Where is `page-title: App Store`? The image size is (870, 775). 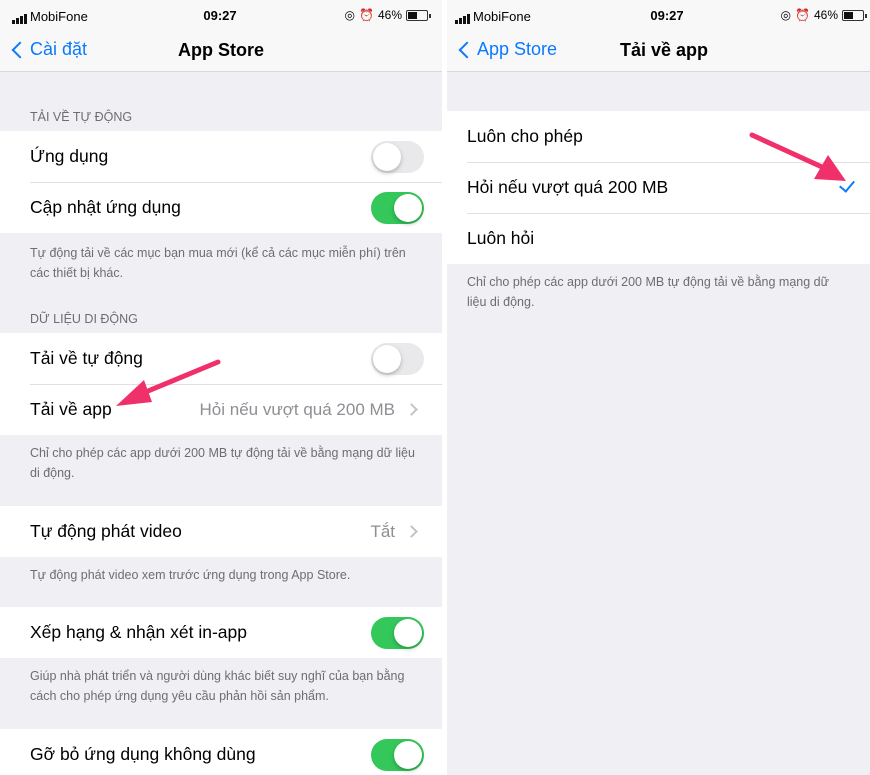 page-title: App Store is located at coordinates (220, 50).